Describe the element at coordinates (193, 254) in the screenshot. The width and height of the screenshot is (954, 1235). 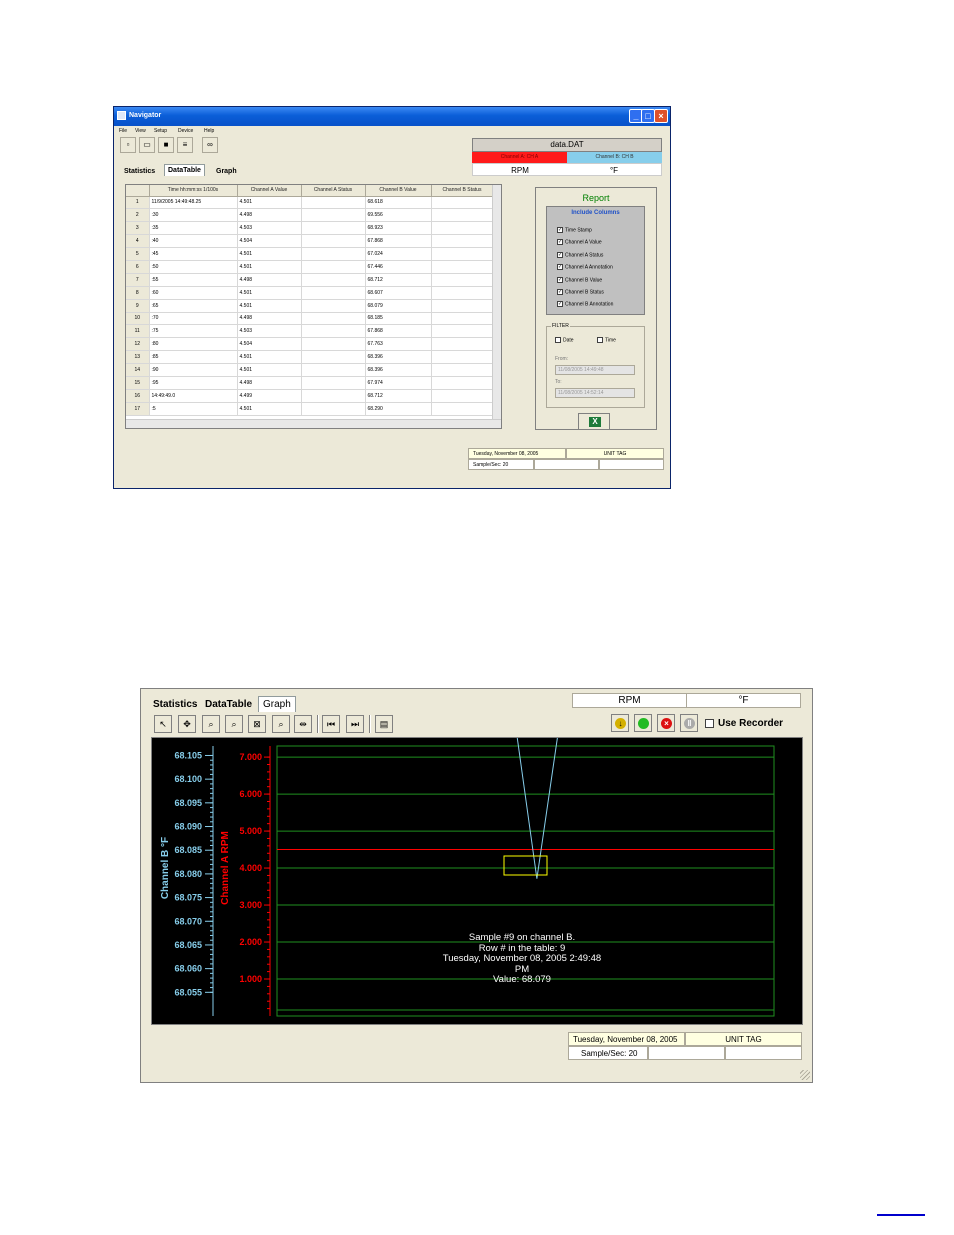
I see `table-cell: :45` at that location.